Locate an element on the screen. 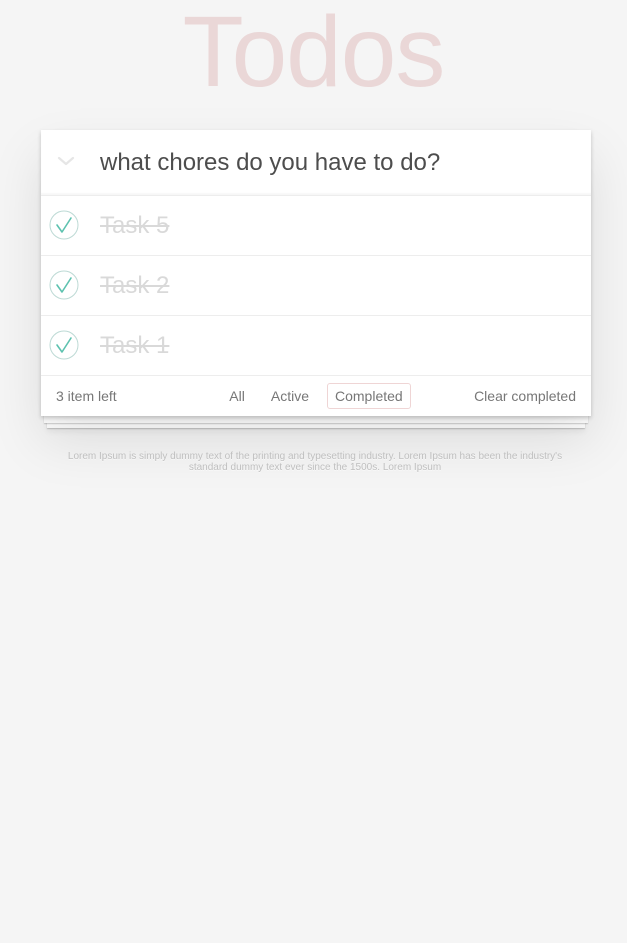  todo-item-task-1: Task 1 is located at coordinates (316, 346).